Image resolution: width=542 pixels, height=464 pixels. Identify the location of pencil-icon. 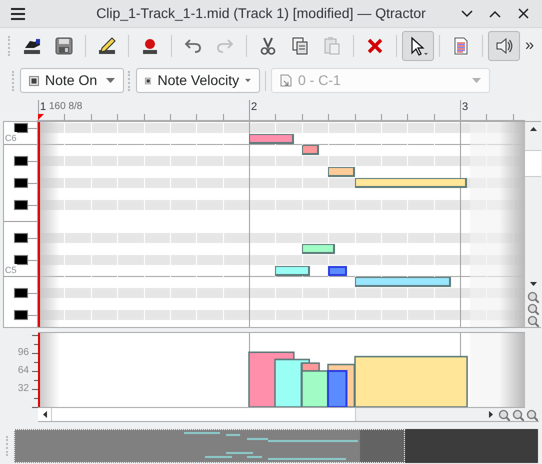
(107, 46).